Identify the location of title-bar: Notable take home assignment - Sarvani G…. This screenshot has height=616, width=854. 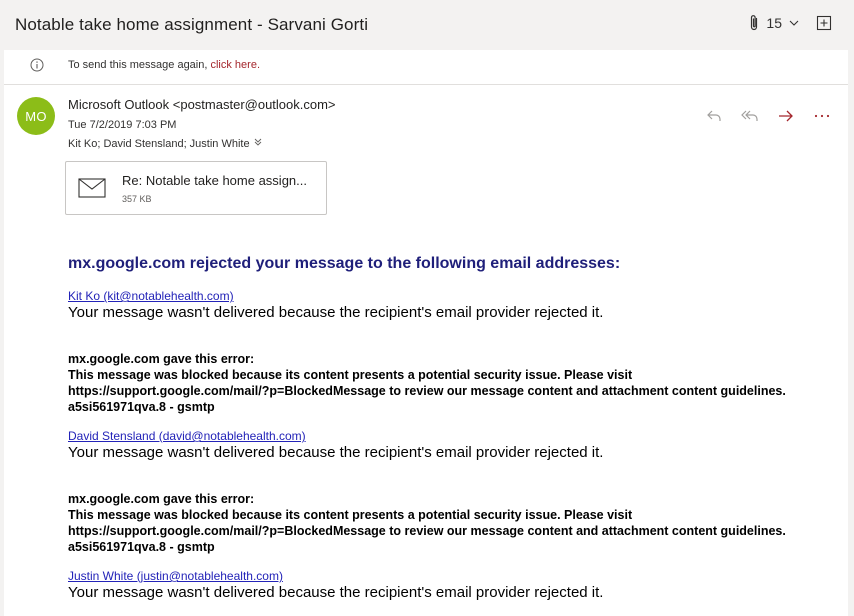
(427, 25).